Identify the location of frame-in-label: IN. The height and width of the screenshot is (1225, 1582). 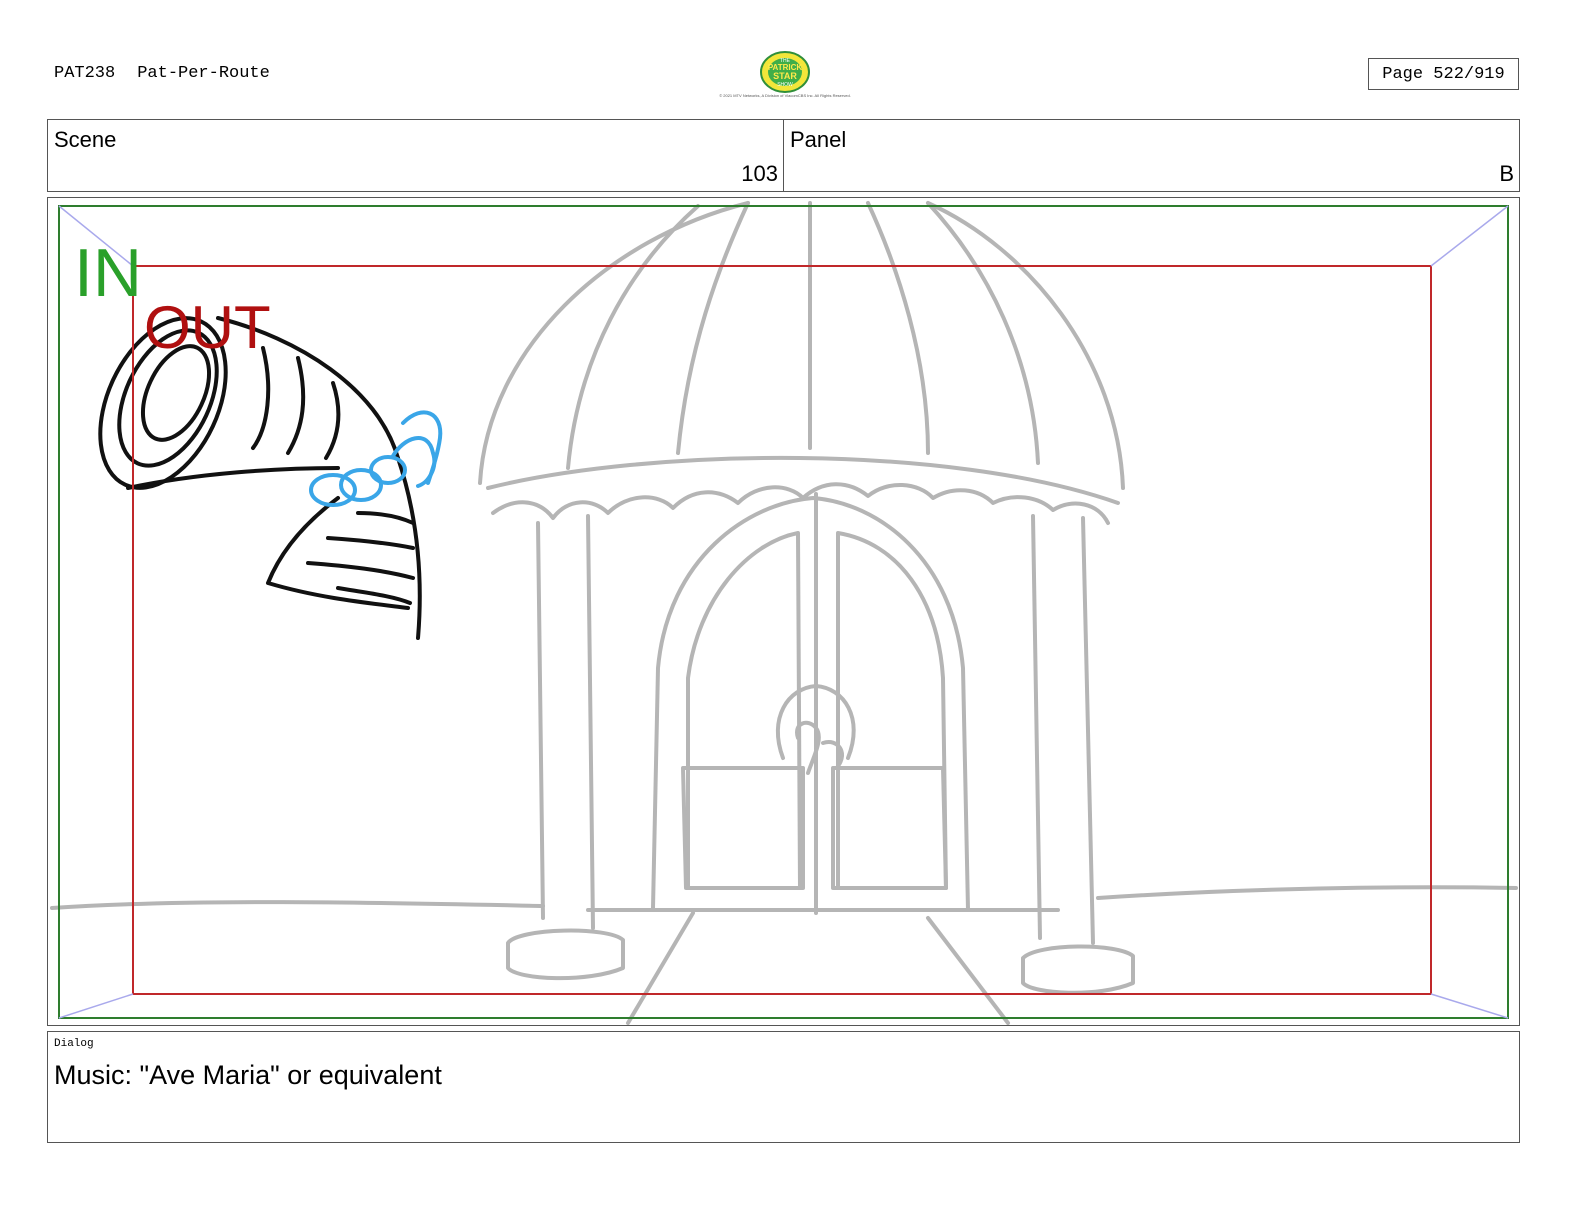
(108, 273).